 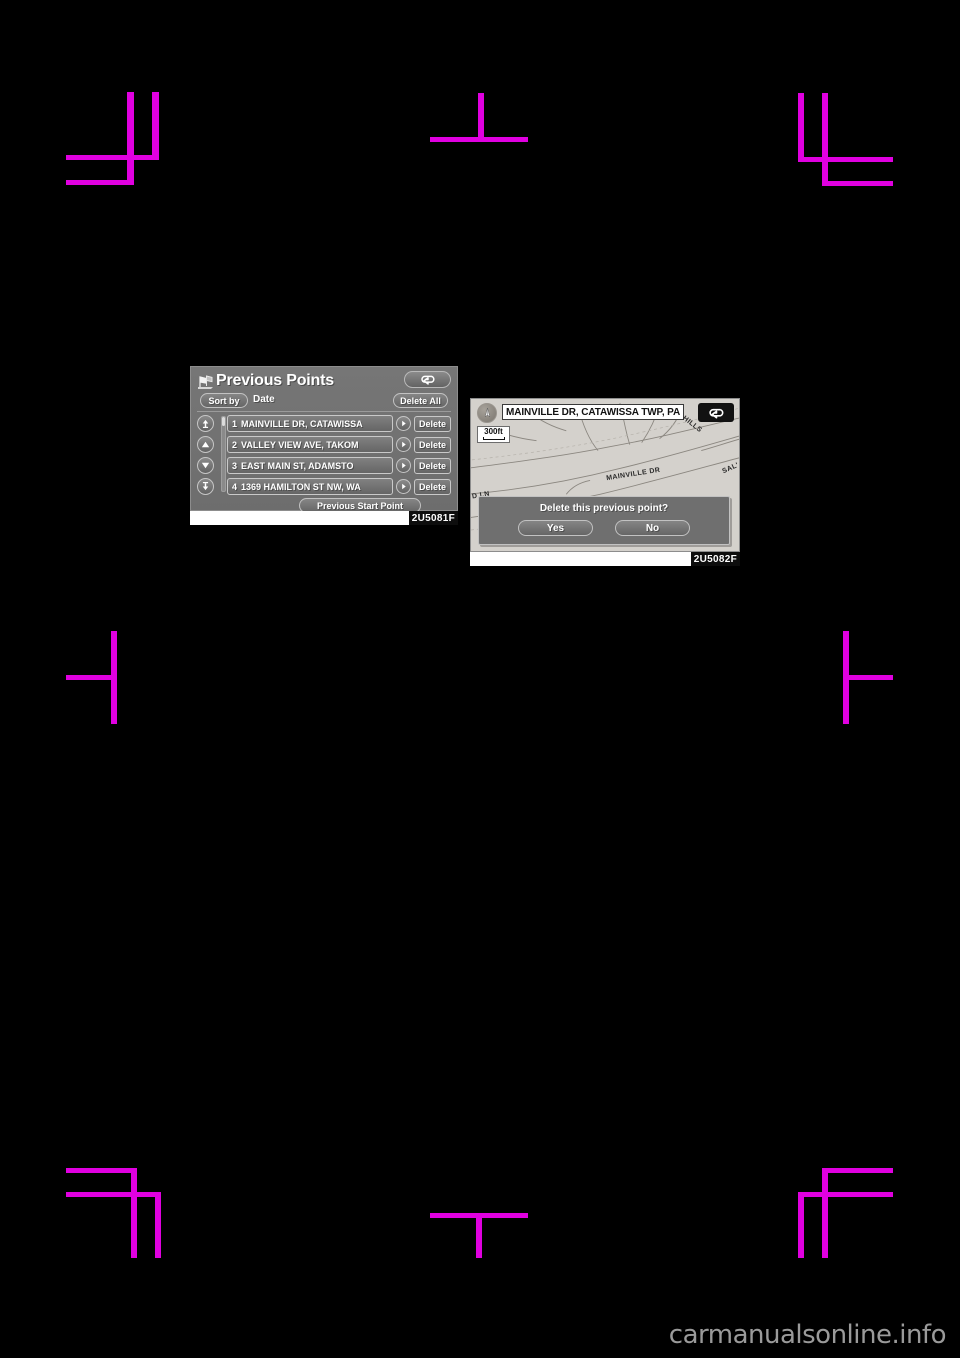 What do you see at coordinates (593, 412) in the screenshot?
I see `map-street-name-label: MAINVILLE DR, CATAWISSA TWP, PA` at bounding box center [593, 412].